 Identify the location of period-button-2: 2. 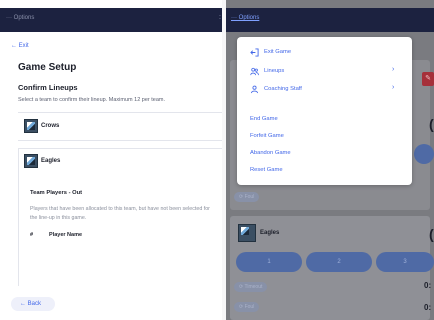
(339, 262).